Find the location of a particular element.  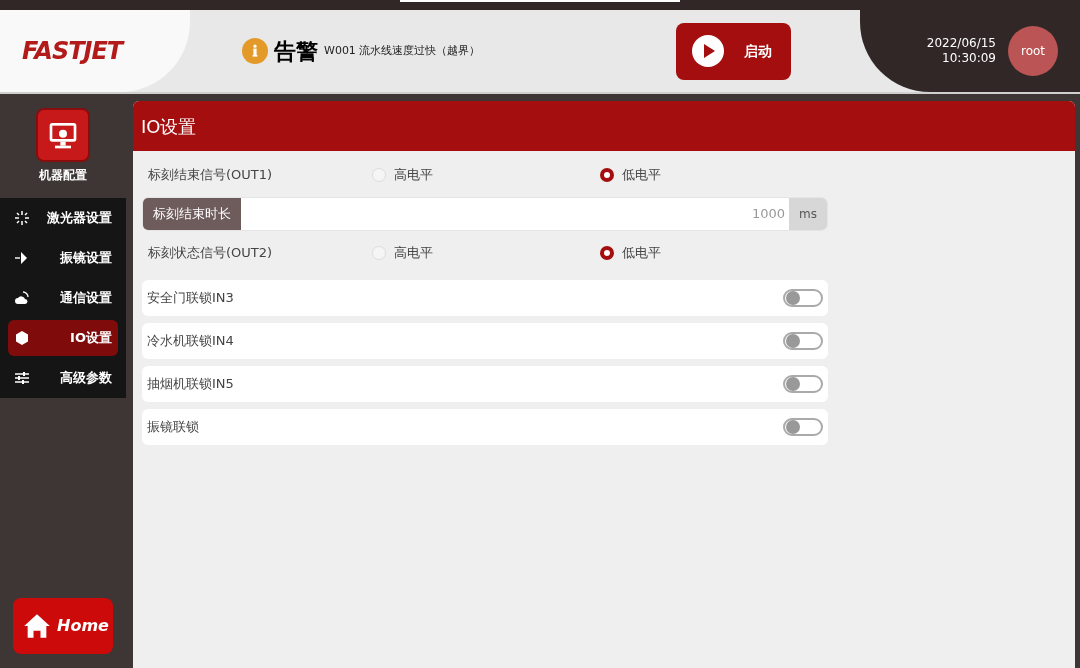

nav-item: 振镜设置 is located at coordinates (63, 258).